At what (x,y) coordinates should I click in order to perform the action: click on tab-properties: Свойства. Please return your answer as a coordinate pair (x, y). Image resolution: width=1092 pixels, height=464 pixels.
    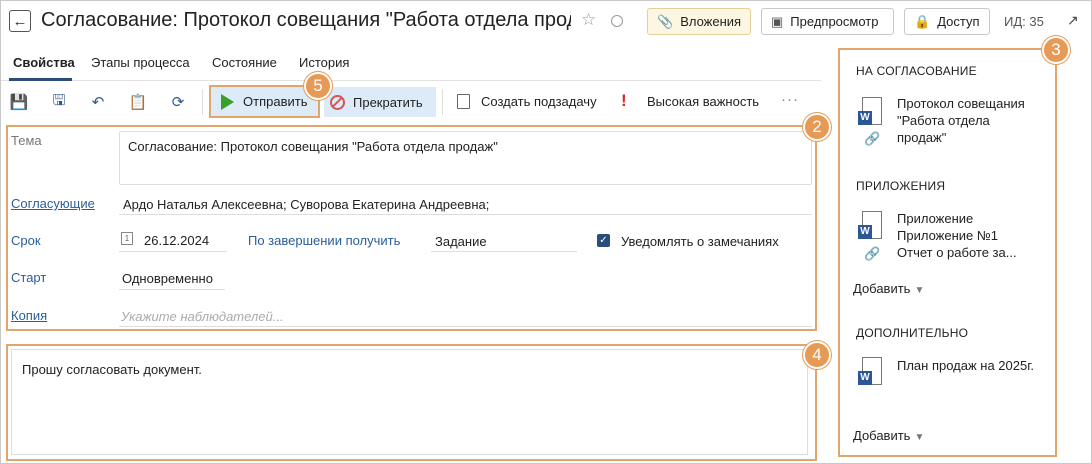
    Looking at the image, I should click on (44, 62).